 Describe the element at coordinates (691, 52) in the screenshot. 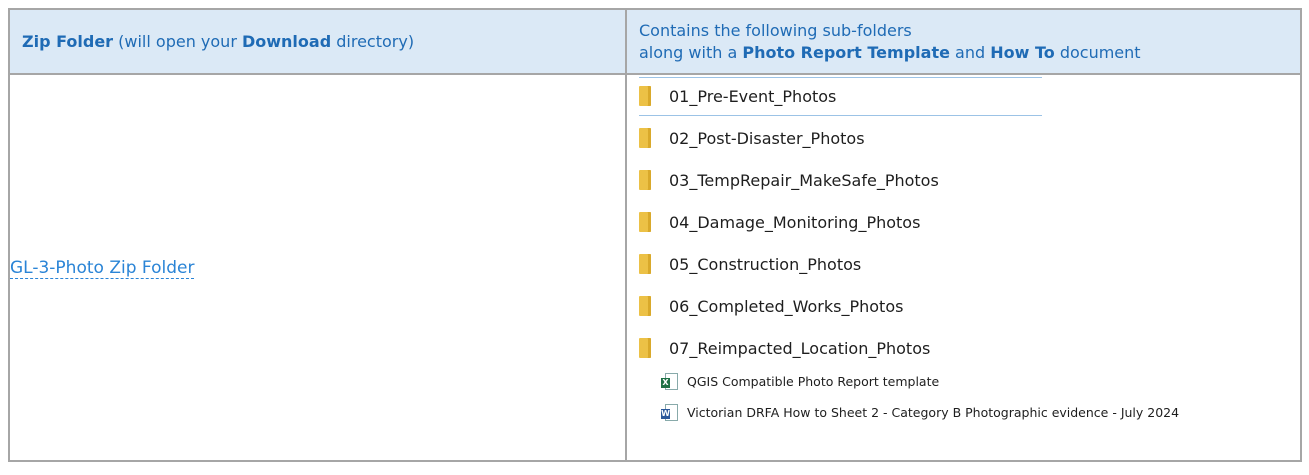

I see `header-along-text: along with a` at that location.